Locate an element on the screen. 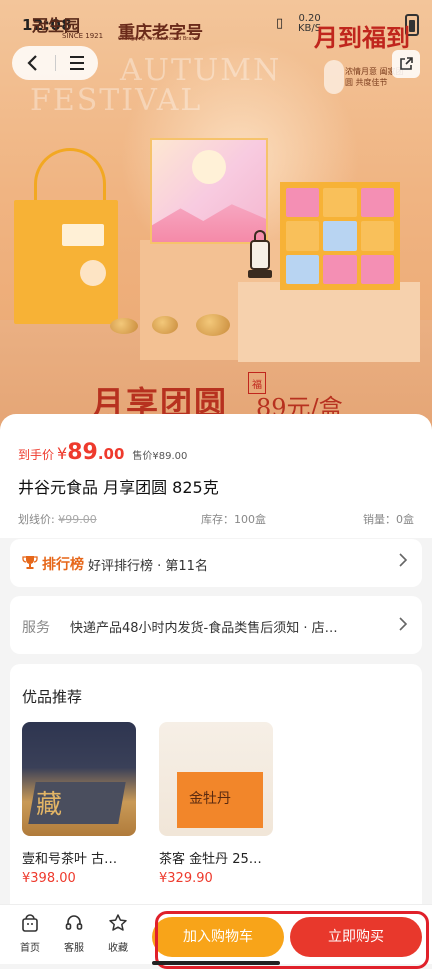 This screenshot has width=432, height=969. price-tag: 到手价 is located at coordinates (36, 455).